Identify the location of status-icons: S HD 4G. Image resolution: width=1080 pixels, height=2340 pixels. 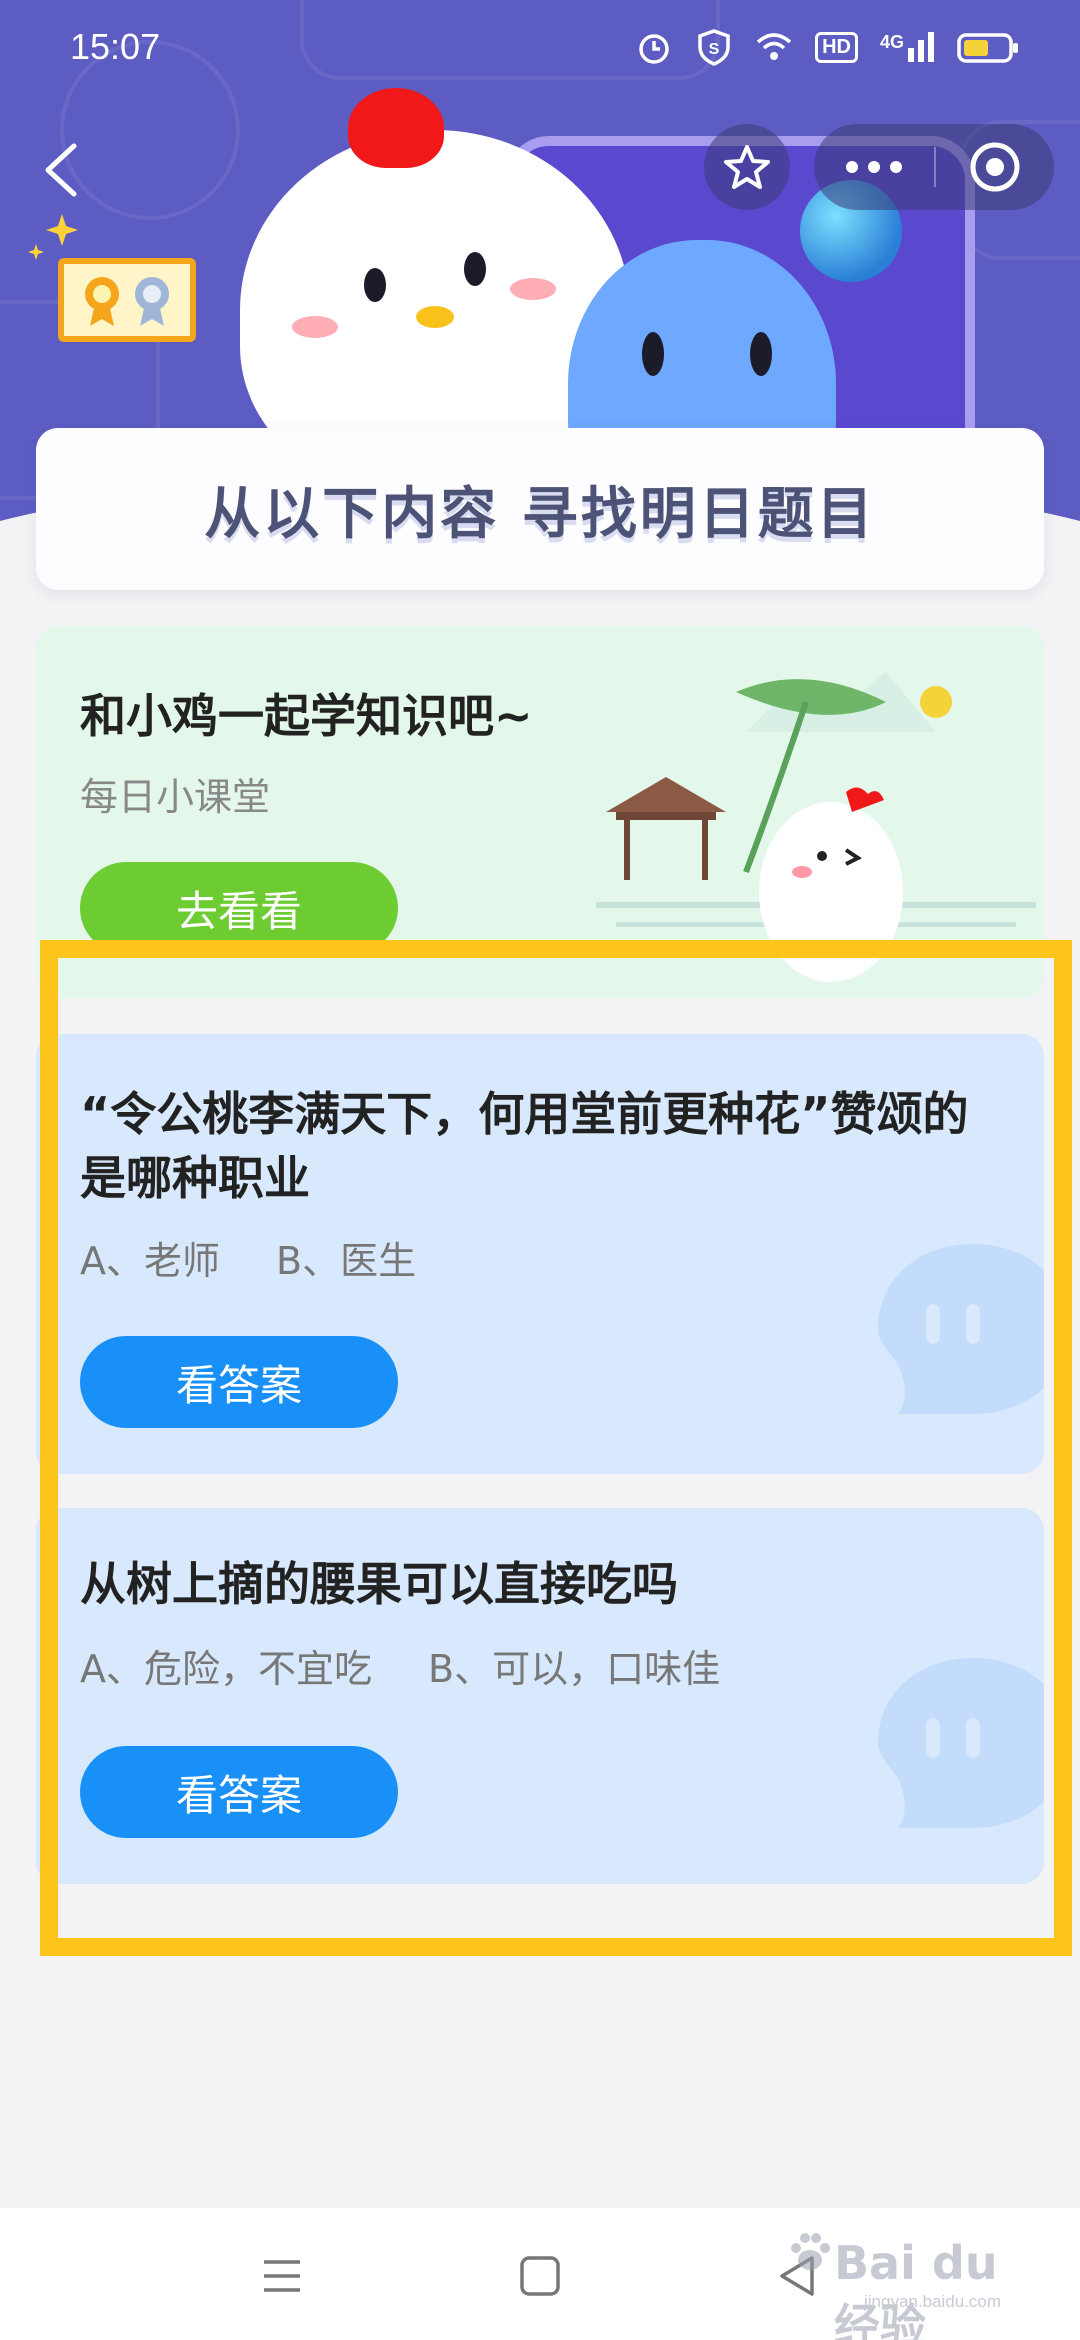
(827, 47).